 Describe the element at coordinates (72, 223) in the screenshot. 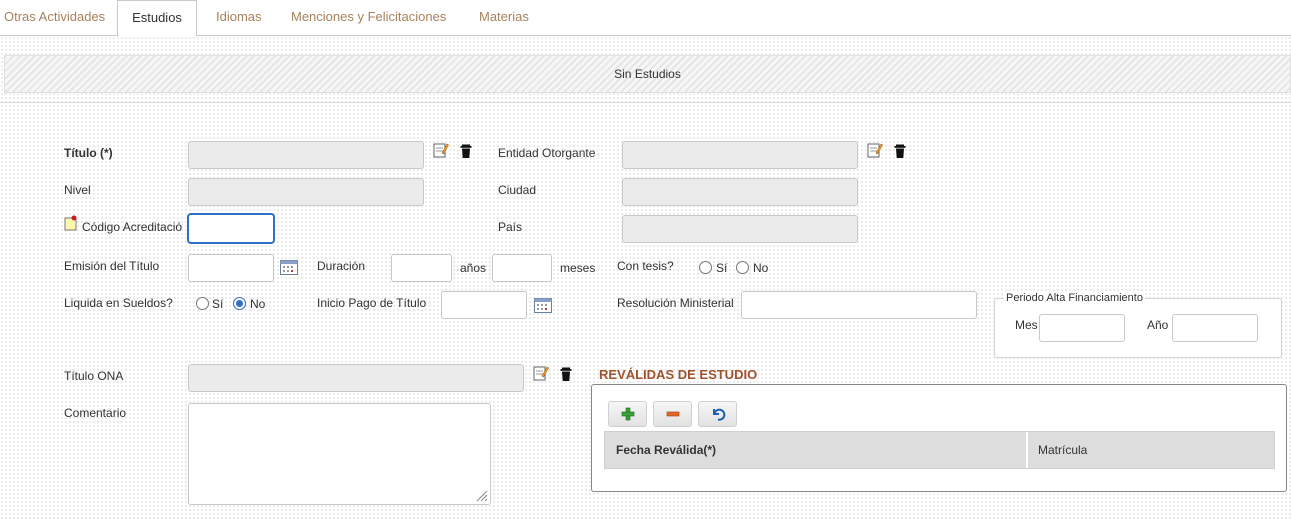

I see `note-icon` at that location.